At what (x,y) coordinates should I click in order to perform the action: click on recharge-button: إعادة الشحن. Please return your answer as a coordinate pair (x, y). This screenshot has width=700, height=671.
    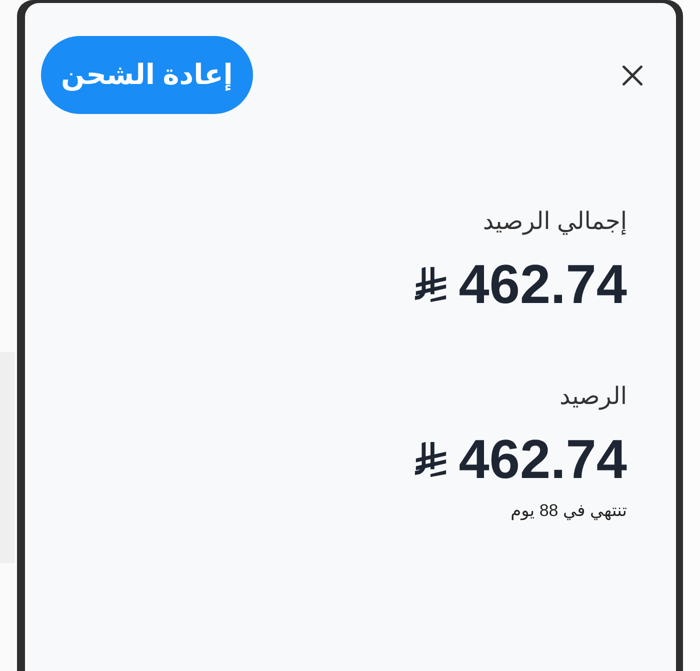
    Looking at the image, I should click on (147, 75).